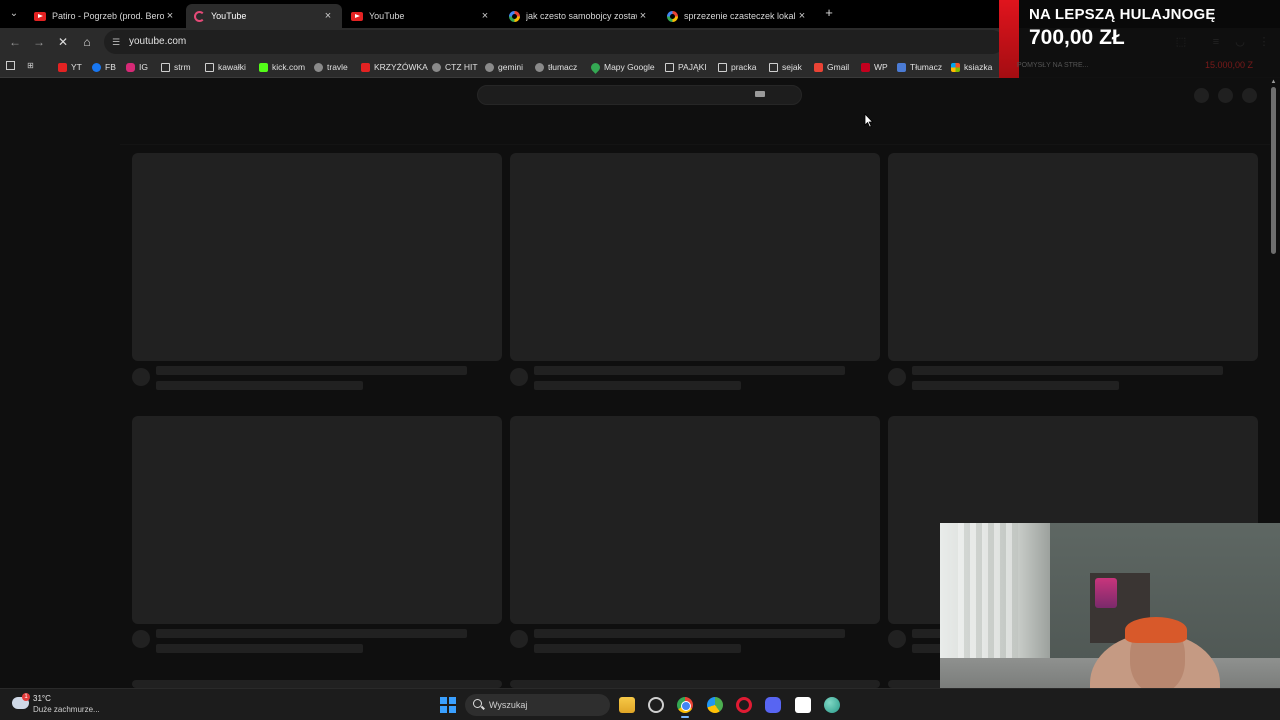 The image size is (1280, 720). I want to click on bookmark-ig: IG, so click(137, 67).